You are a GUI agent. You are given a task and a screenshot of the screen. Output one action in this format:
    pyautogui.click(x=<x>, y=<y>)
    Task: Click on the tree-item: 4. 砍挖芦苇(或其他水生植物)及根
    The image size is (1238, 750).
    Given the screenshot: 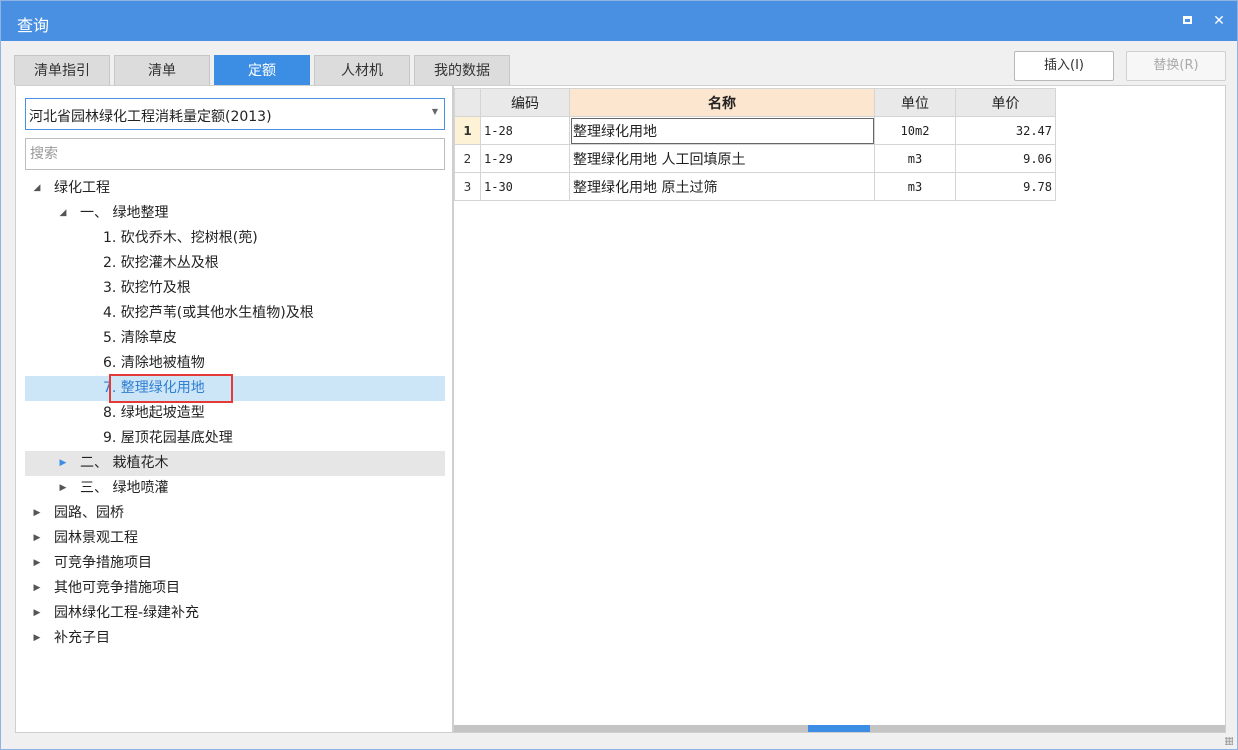 What is the action you would take?
    pyautogui.click(x=235, y=313)
    